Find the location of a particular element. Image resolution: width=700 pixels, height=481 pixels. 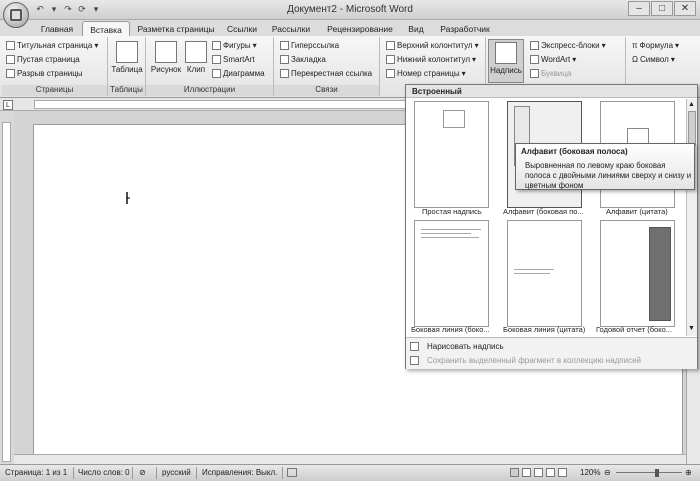

symbol-button: Ω Символ ▾ is located at coordinates (653, 59).